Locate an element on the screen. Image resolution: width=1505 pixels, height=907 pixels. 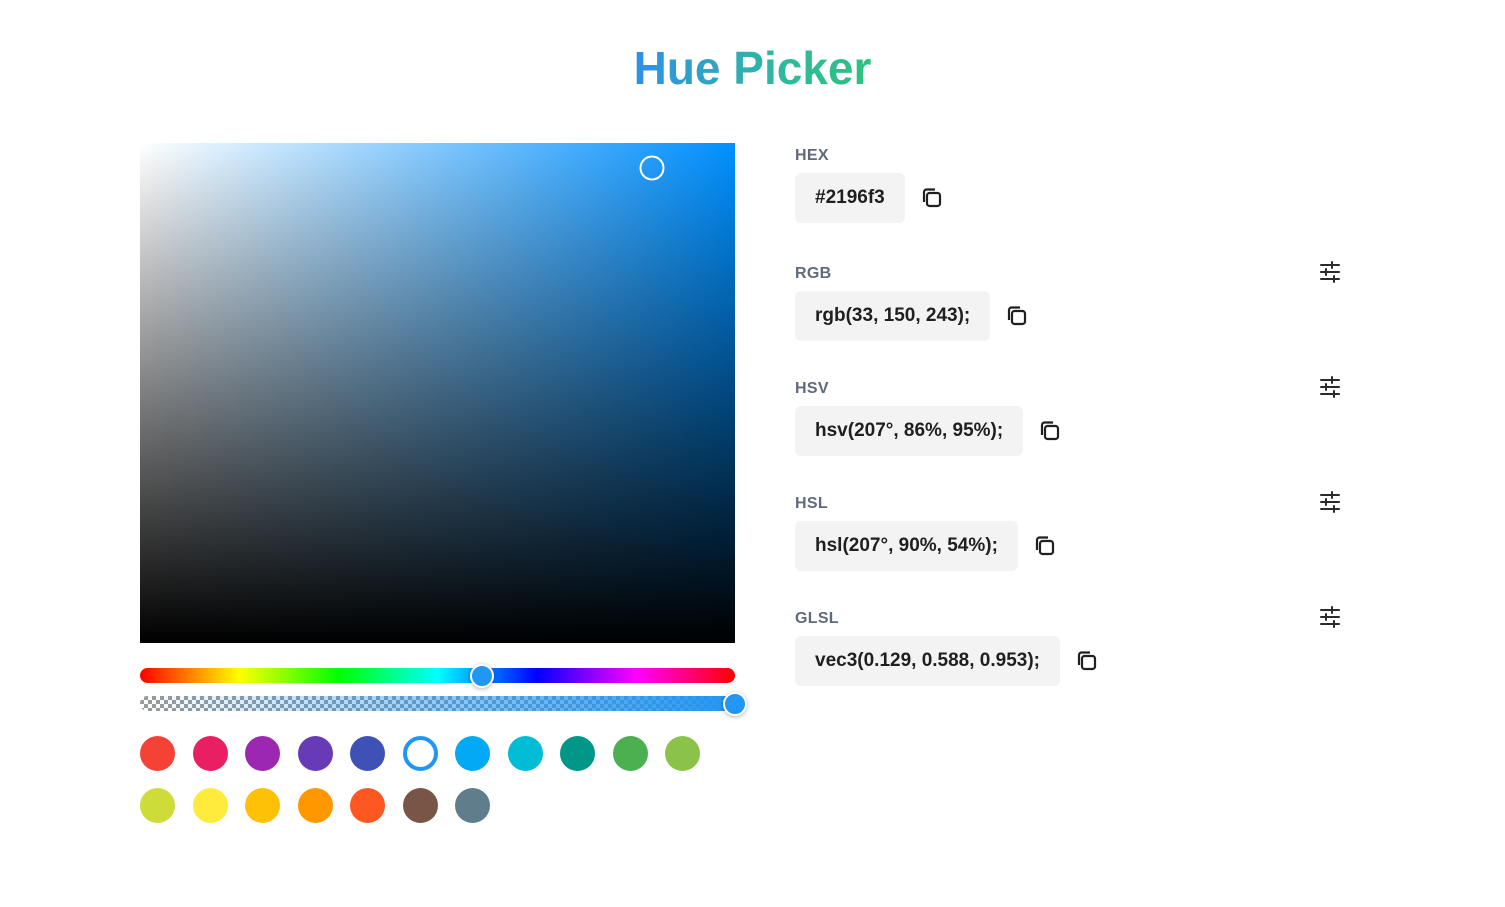
page-title: Hue Picker is located at coordinates (752, 68).